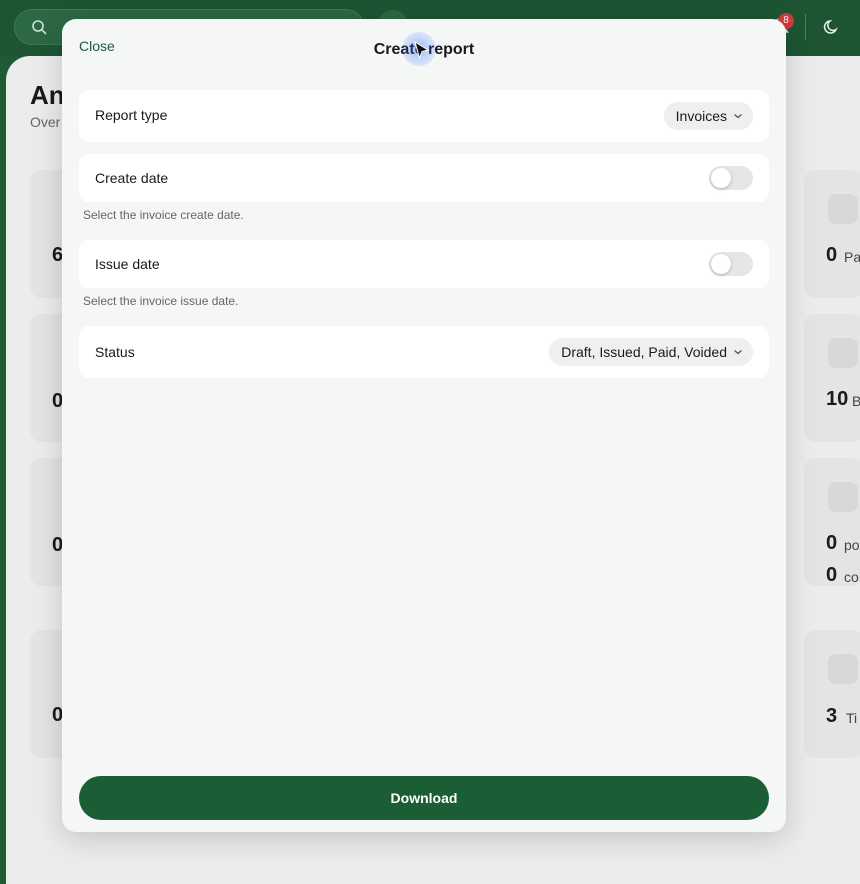 This screenshot has height=884, width=860. Describe the element at coordinates (131, 115) in the screenshot. I see `report-type-label: Report type` at that location.